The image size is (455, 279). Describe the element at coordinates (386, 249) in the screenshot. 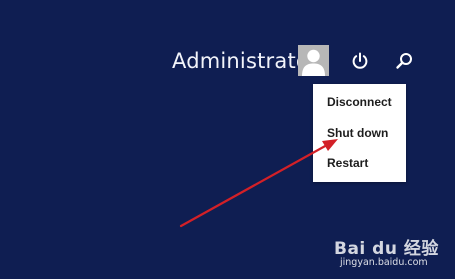

I see `watermark-logo: Bai du 经验` at that location.